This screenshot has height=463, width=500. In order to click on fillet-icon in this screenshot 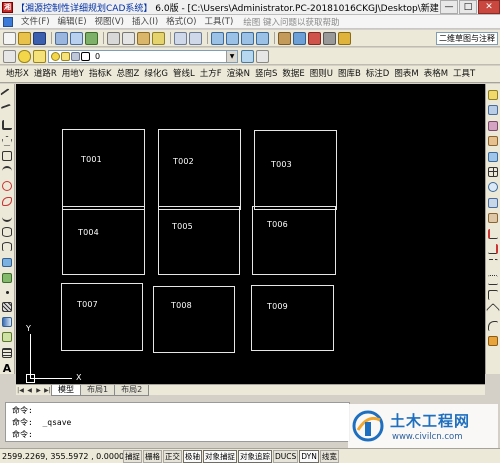, I will do `click(493, 325)`.